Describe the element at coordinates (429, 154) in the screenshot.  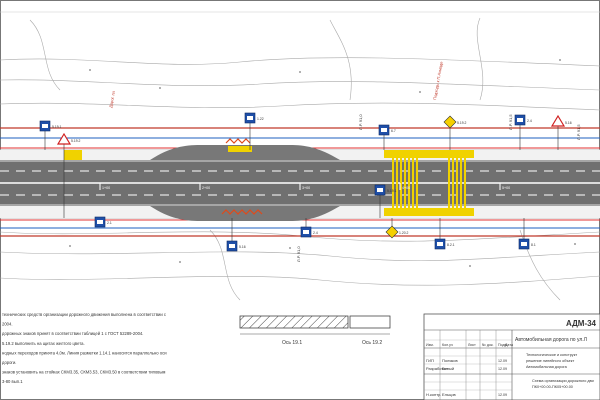
I see `crosswalk-north-platform` at that location.